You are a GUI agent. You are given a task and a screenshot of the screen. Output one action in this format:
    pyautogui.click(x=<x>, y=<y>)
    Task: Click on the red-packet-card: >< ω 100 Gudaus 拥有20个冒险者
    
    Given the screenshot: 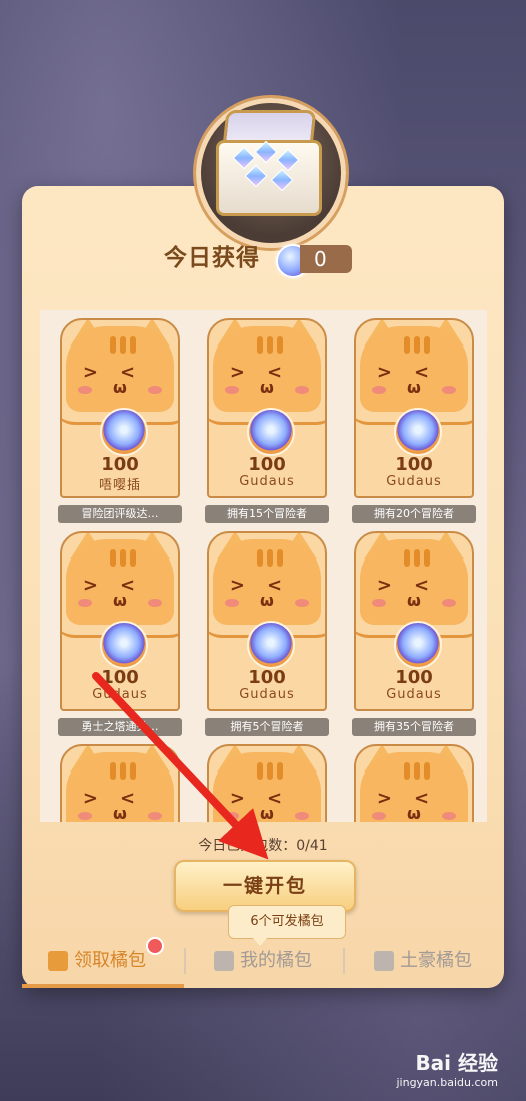 What is the action you would take?
    pyautogui.click(x=414, y=423)
    